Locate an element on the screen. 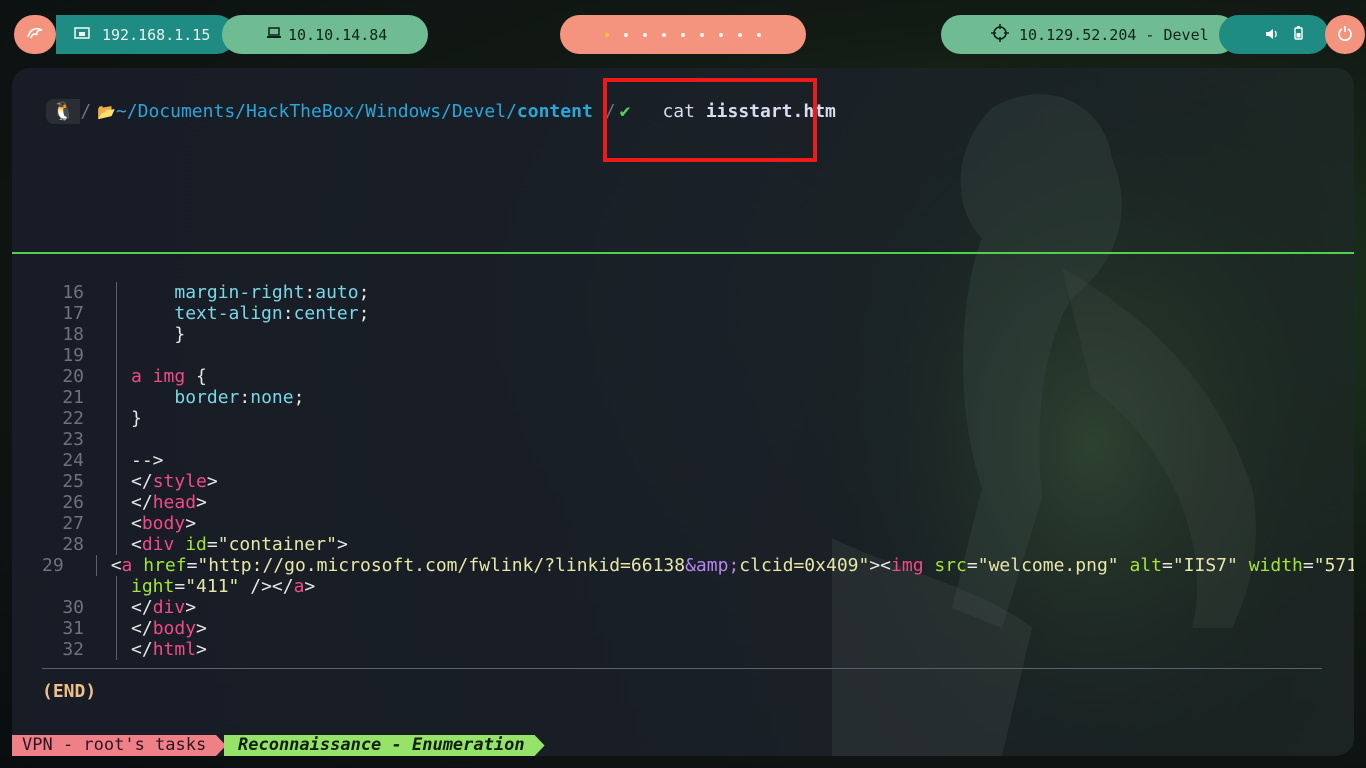 This screenshot has width=1366, height=768. code-text: </body> is located at coordinates (162, 628).